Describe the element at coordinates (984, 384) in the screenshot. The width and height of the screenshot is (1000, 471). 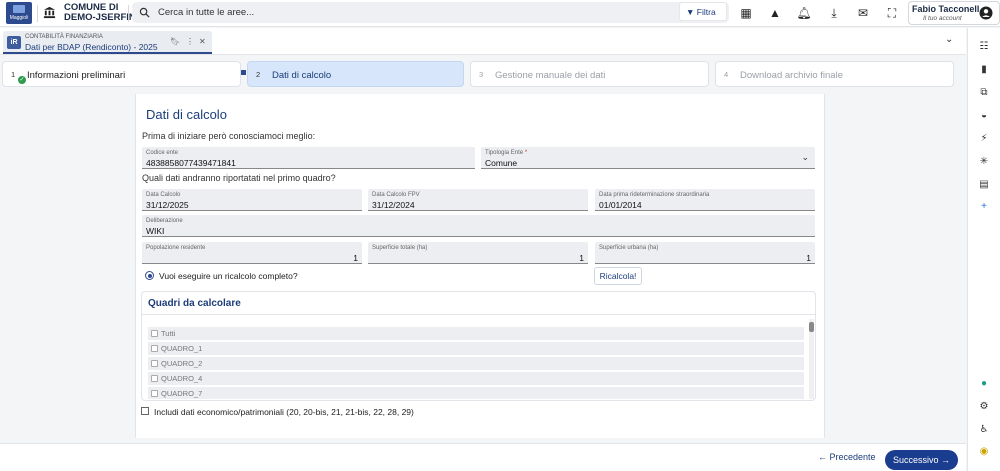
I see `location-icon: ●` at that location.